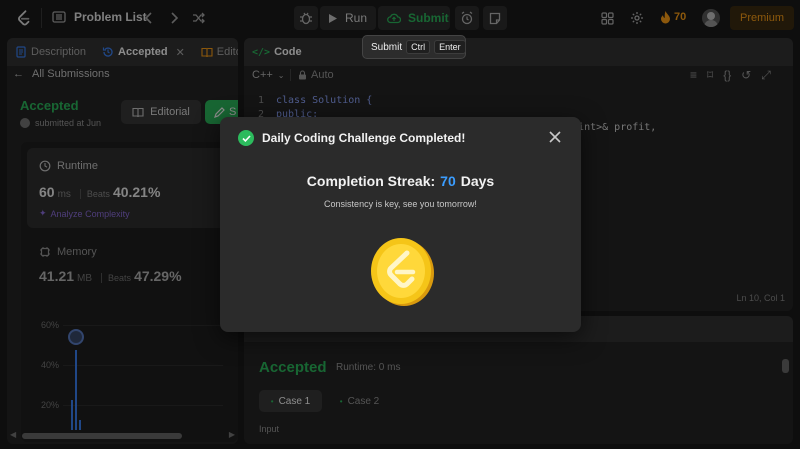 This screenshot has width=800, height=449. Describe the element at coordinates (371, 181) in the screenshot. I see `streak-prefix: Completion Streak:` at that location.